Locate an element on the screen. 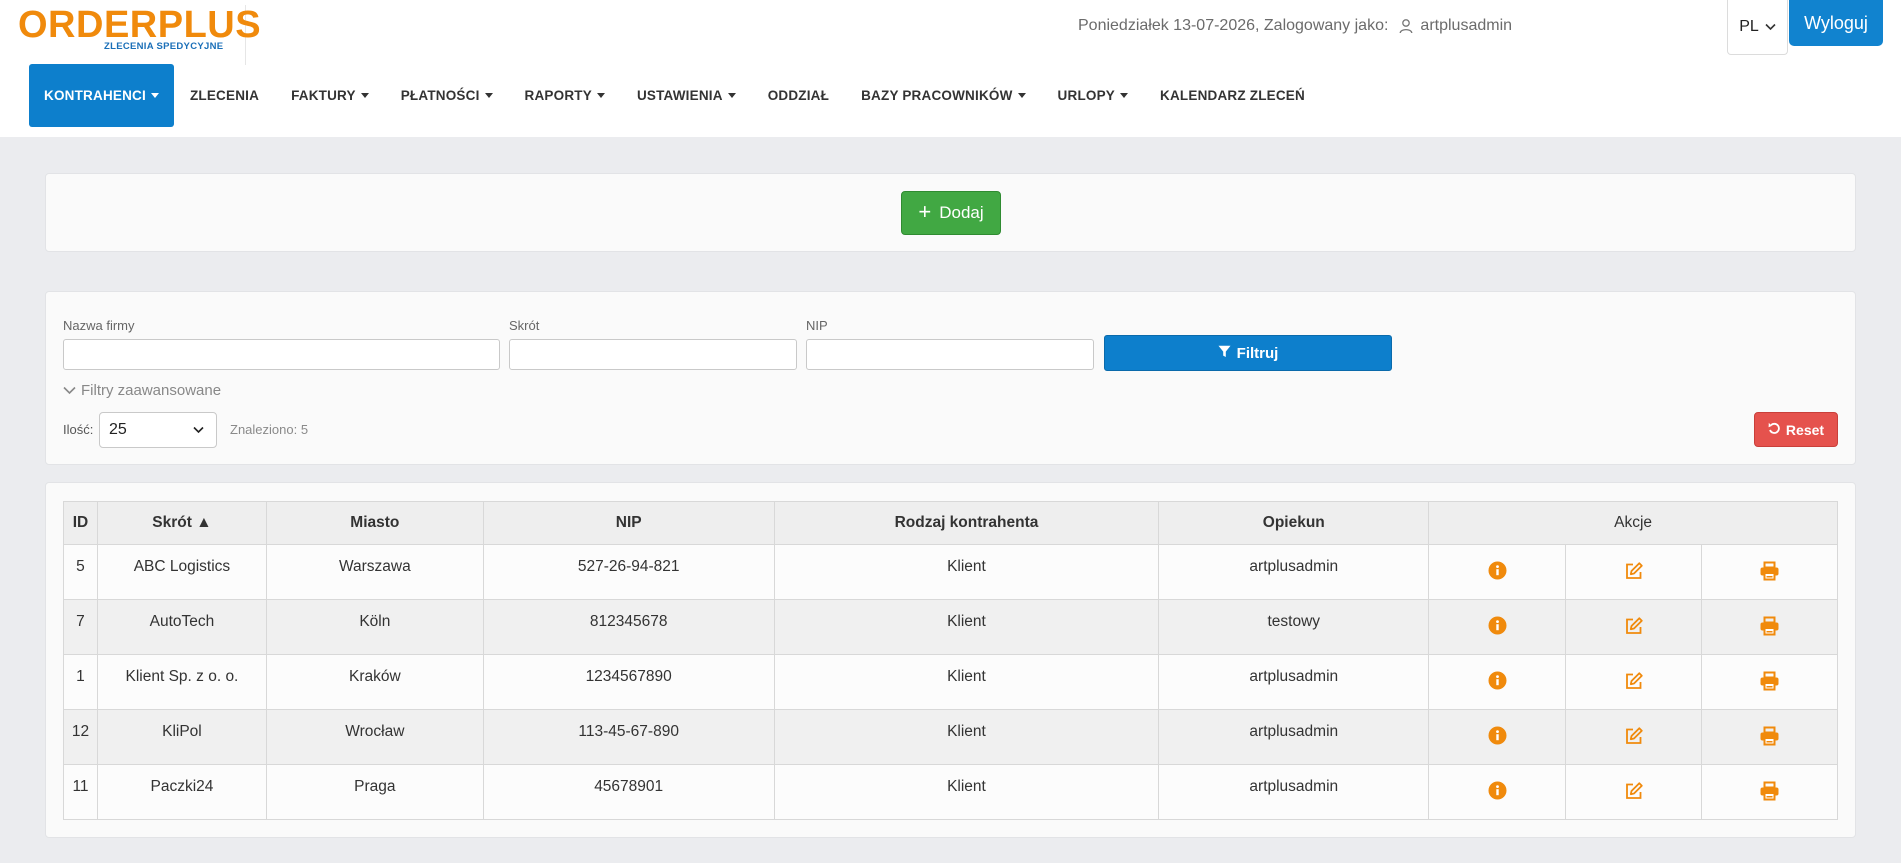 This screenshot has height=863, width=1901. cell-id: 12 is located at coordinates (80, 737).